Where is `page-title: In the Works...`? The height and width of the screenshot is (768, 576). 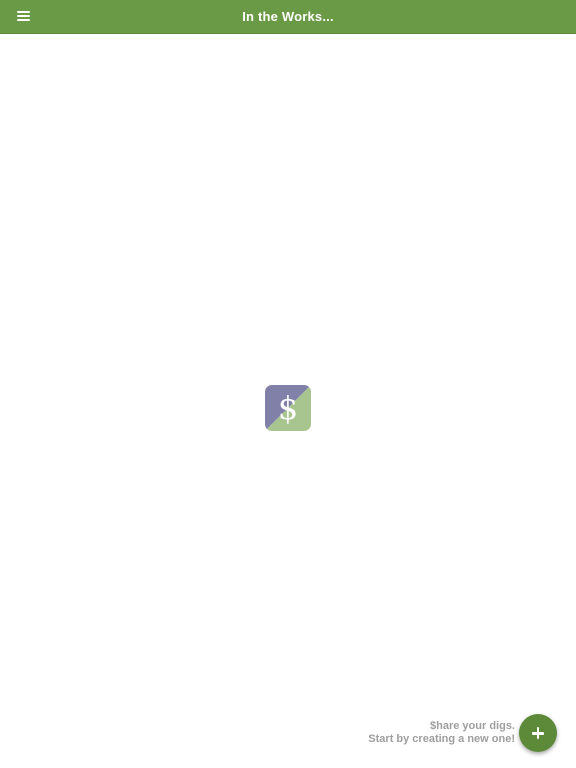 page-title: In the Works... is located at coordinates (288, 16).